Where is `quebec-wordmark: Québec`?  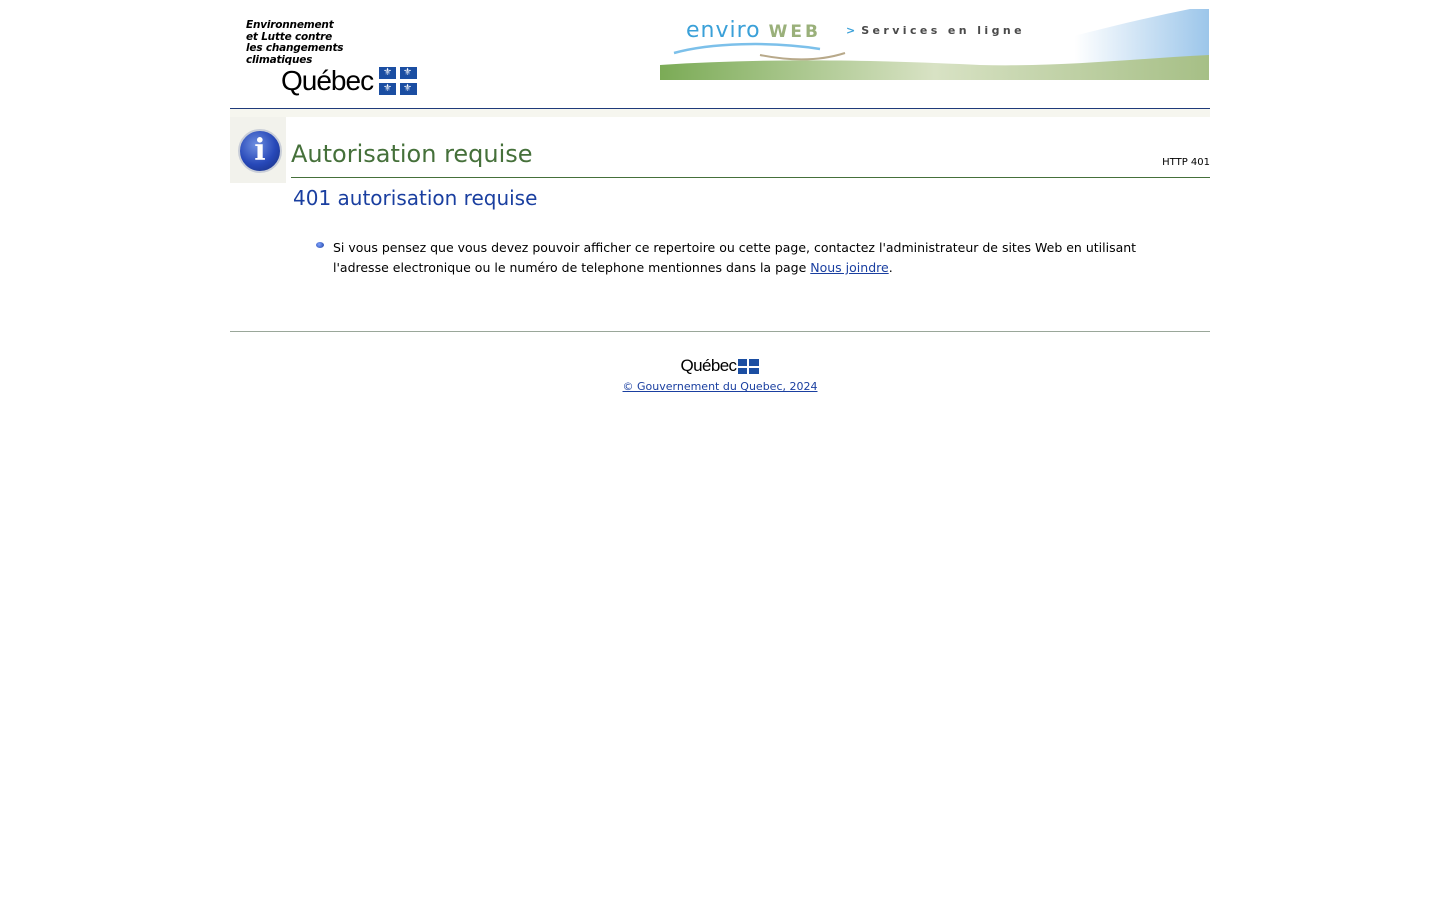
quebec-wordmark: Québec is located at coordinates (327, 80).